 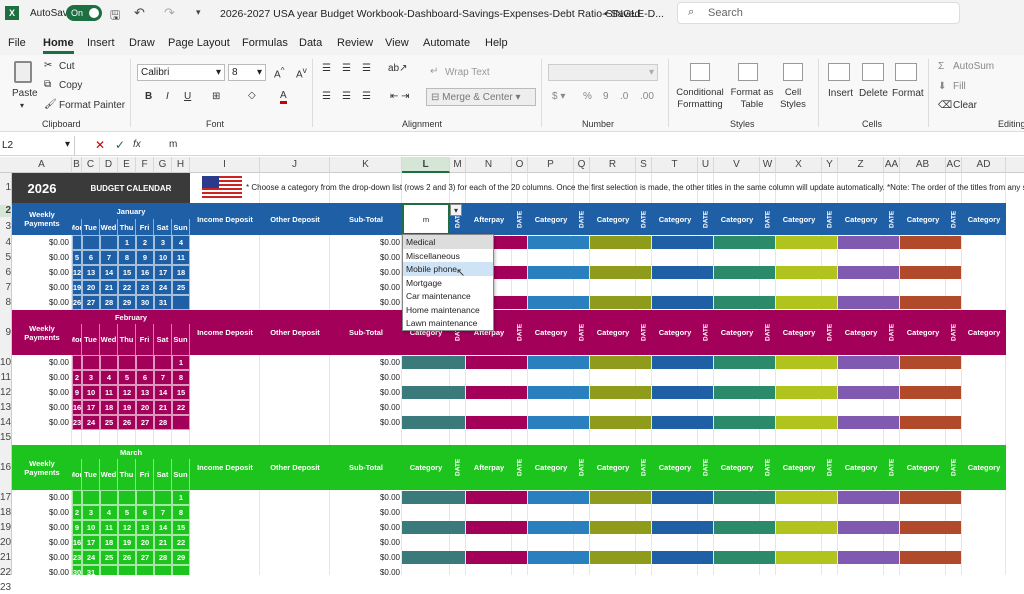 I want to click on format-painter-icon: 🖌, so click(x=50, y=104).